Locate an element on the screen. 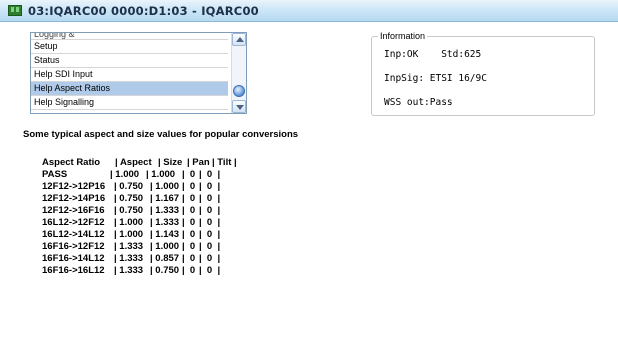 This screenshot has width=618, height=349. table-row: 16L12->14L12 | 1.000 | 1.143 | 0 | 0 | is located at coordinates (131, 235).